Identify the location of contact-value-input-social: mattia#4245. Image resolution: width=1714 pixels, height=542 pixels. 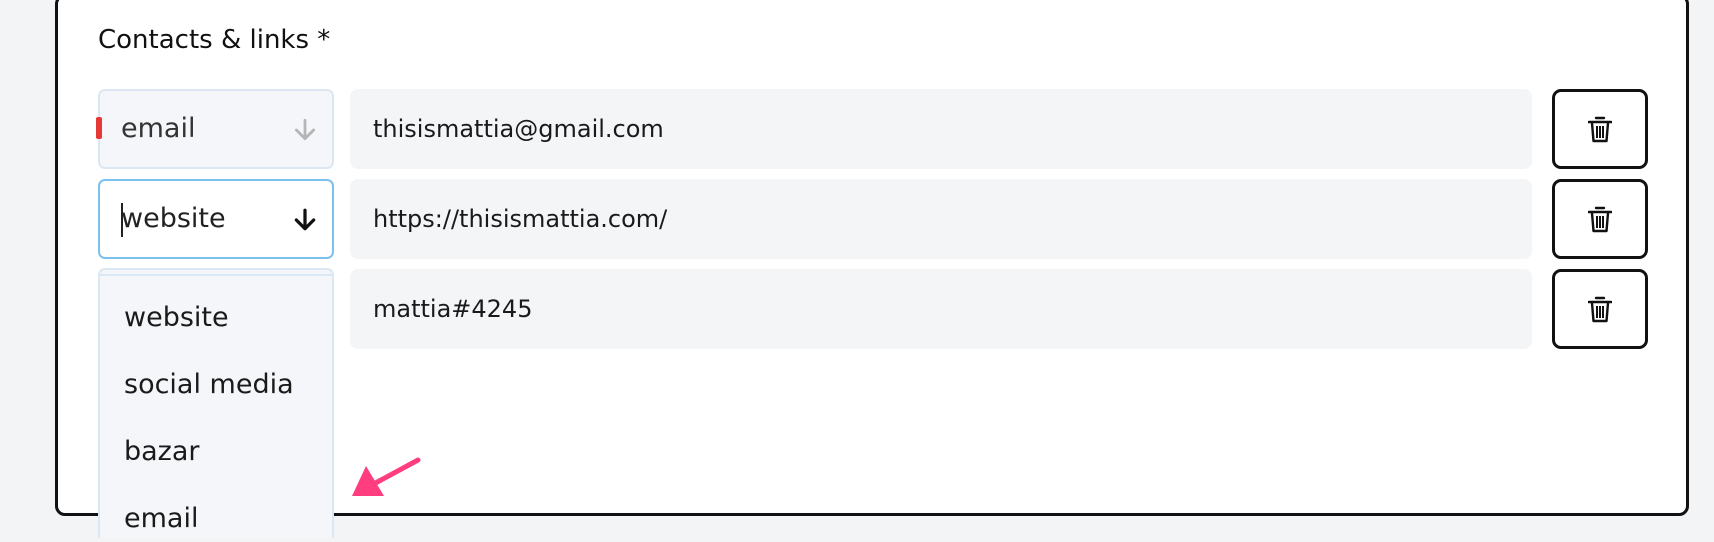
(941, 309).